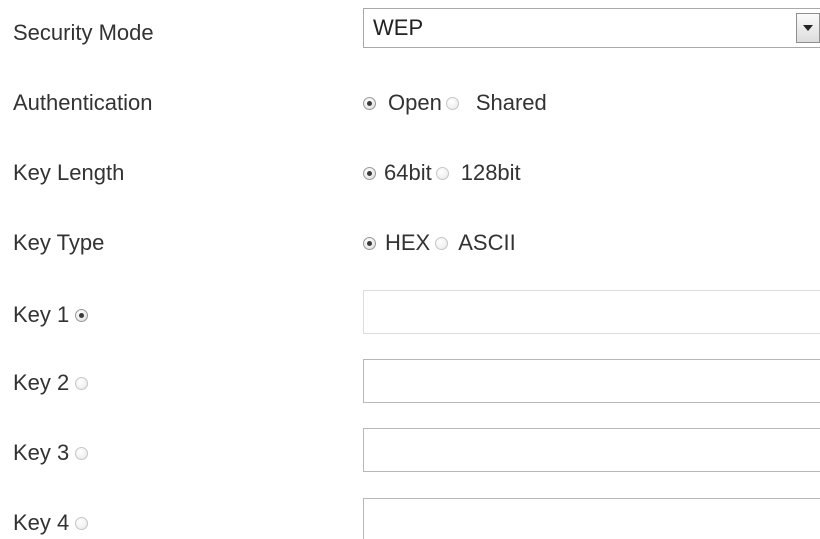 Image resolution: width=820 pixels, height=539 pixels. I want to click on key-4-row-label: Key 4, so click(51, 523).